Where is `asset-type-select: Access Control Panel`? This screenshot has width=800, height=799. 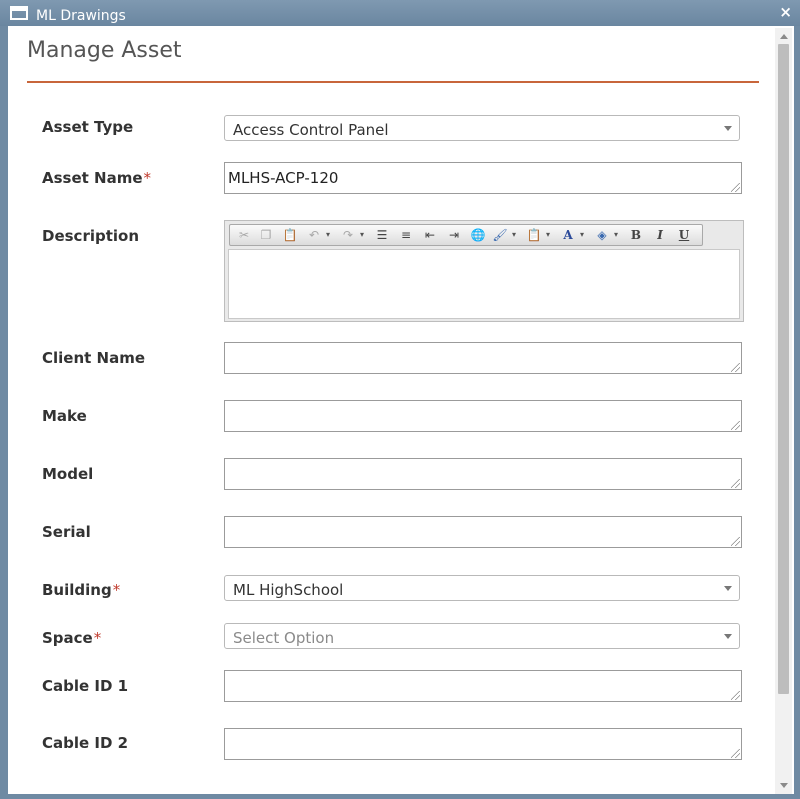 asset-type-select: Access Control Panel is located at coordinates (482, 128).